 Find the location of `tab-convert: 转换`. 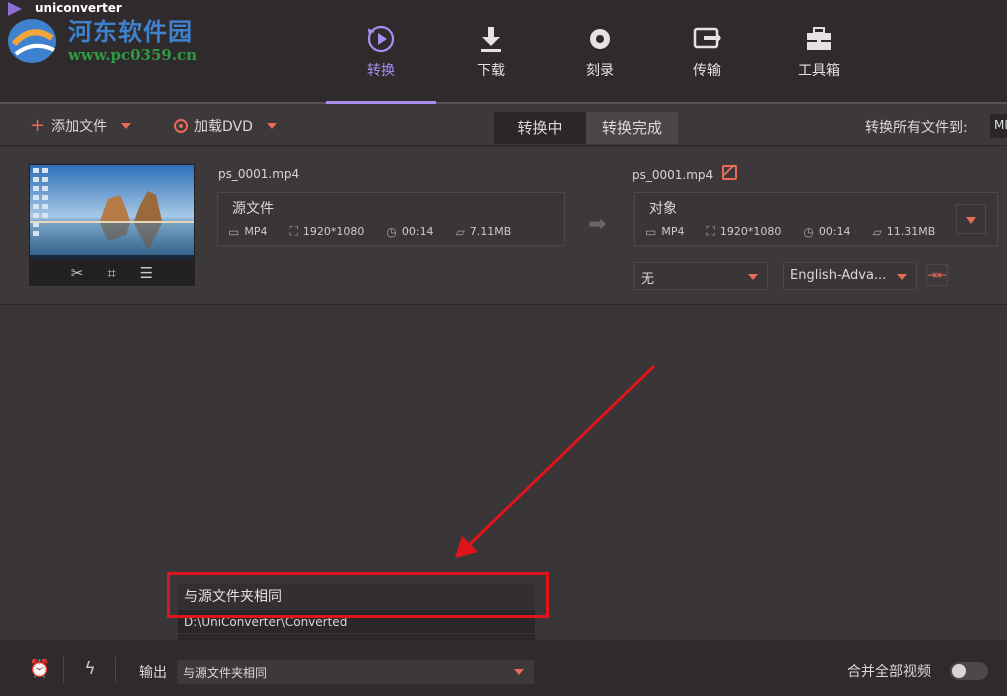

tab-convert: 转换 is located at coordinates (381, 54).